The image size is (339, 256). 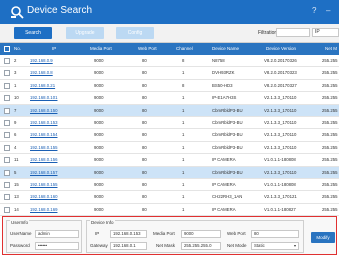 What do you see at coordinates (41, 60) in the screenshot?
I see `cell-ip: 192.168.0.9` at bounding box center [41, 60].